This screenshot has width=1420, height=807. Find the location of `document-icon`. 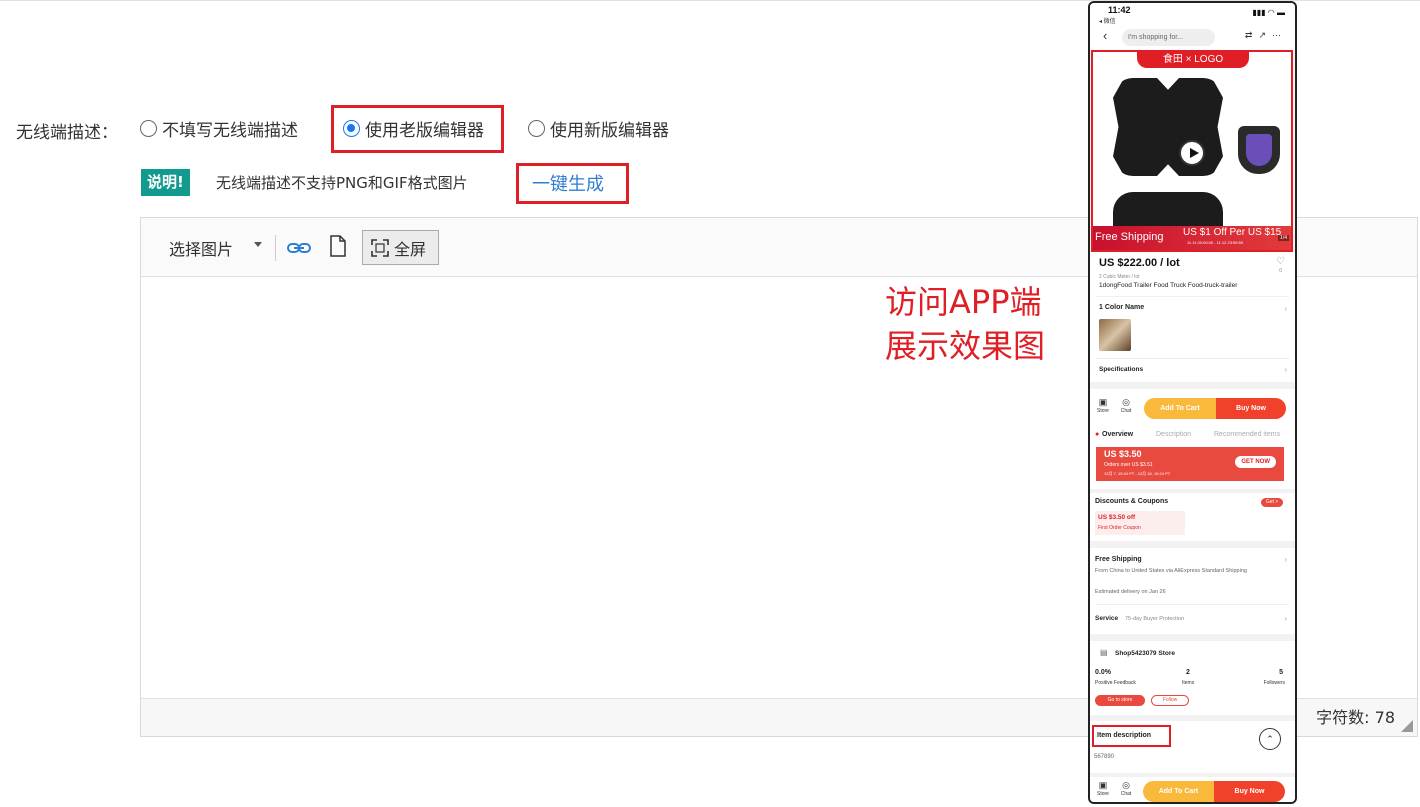

document-icon is located at coordinates (338, 246).